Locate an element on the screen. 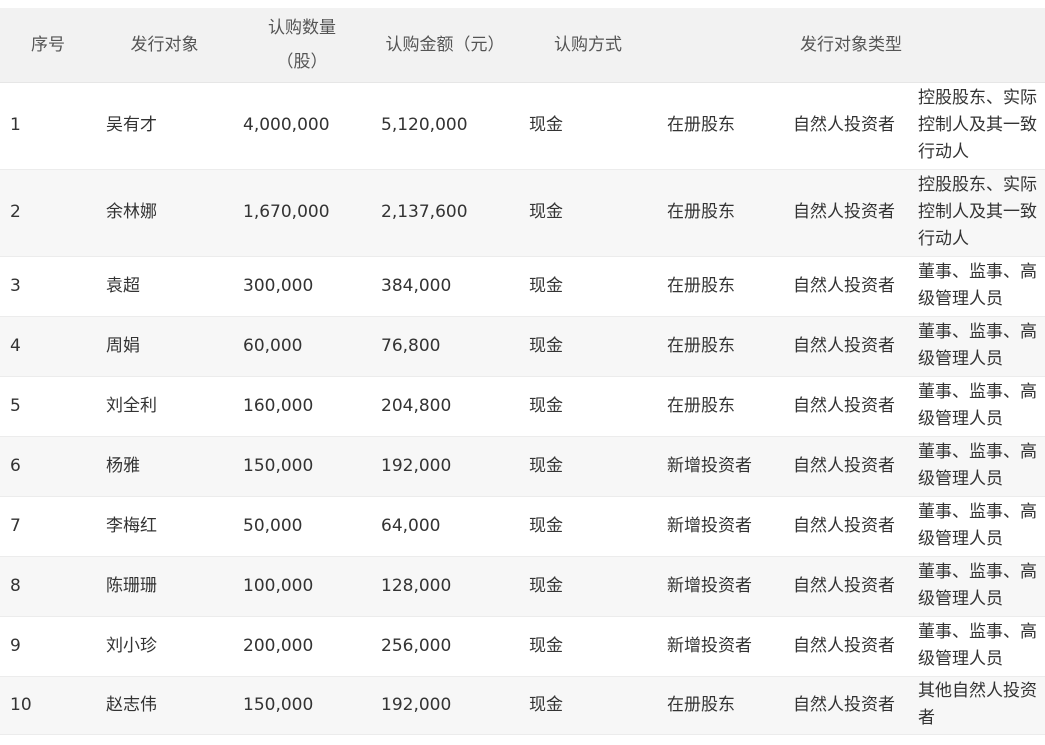 The height and width of the screenshot is (745, 1045). cell-name: 刘全利 is located at coordinates (164, 406).